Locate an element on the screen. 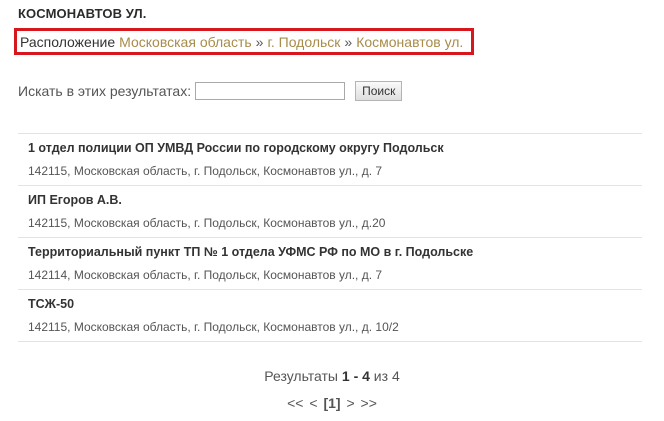  pagination-prev: < is located at coordinates (313, 403).